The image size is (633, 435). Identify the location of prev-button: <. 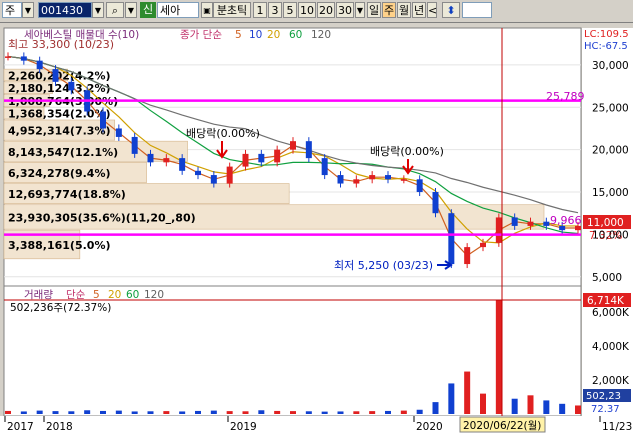
(432, 10).